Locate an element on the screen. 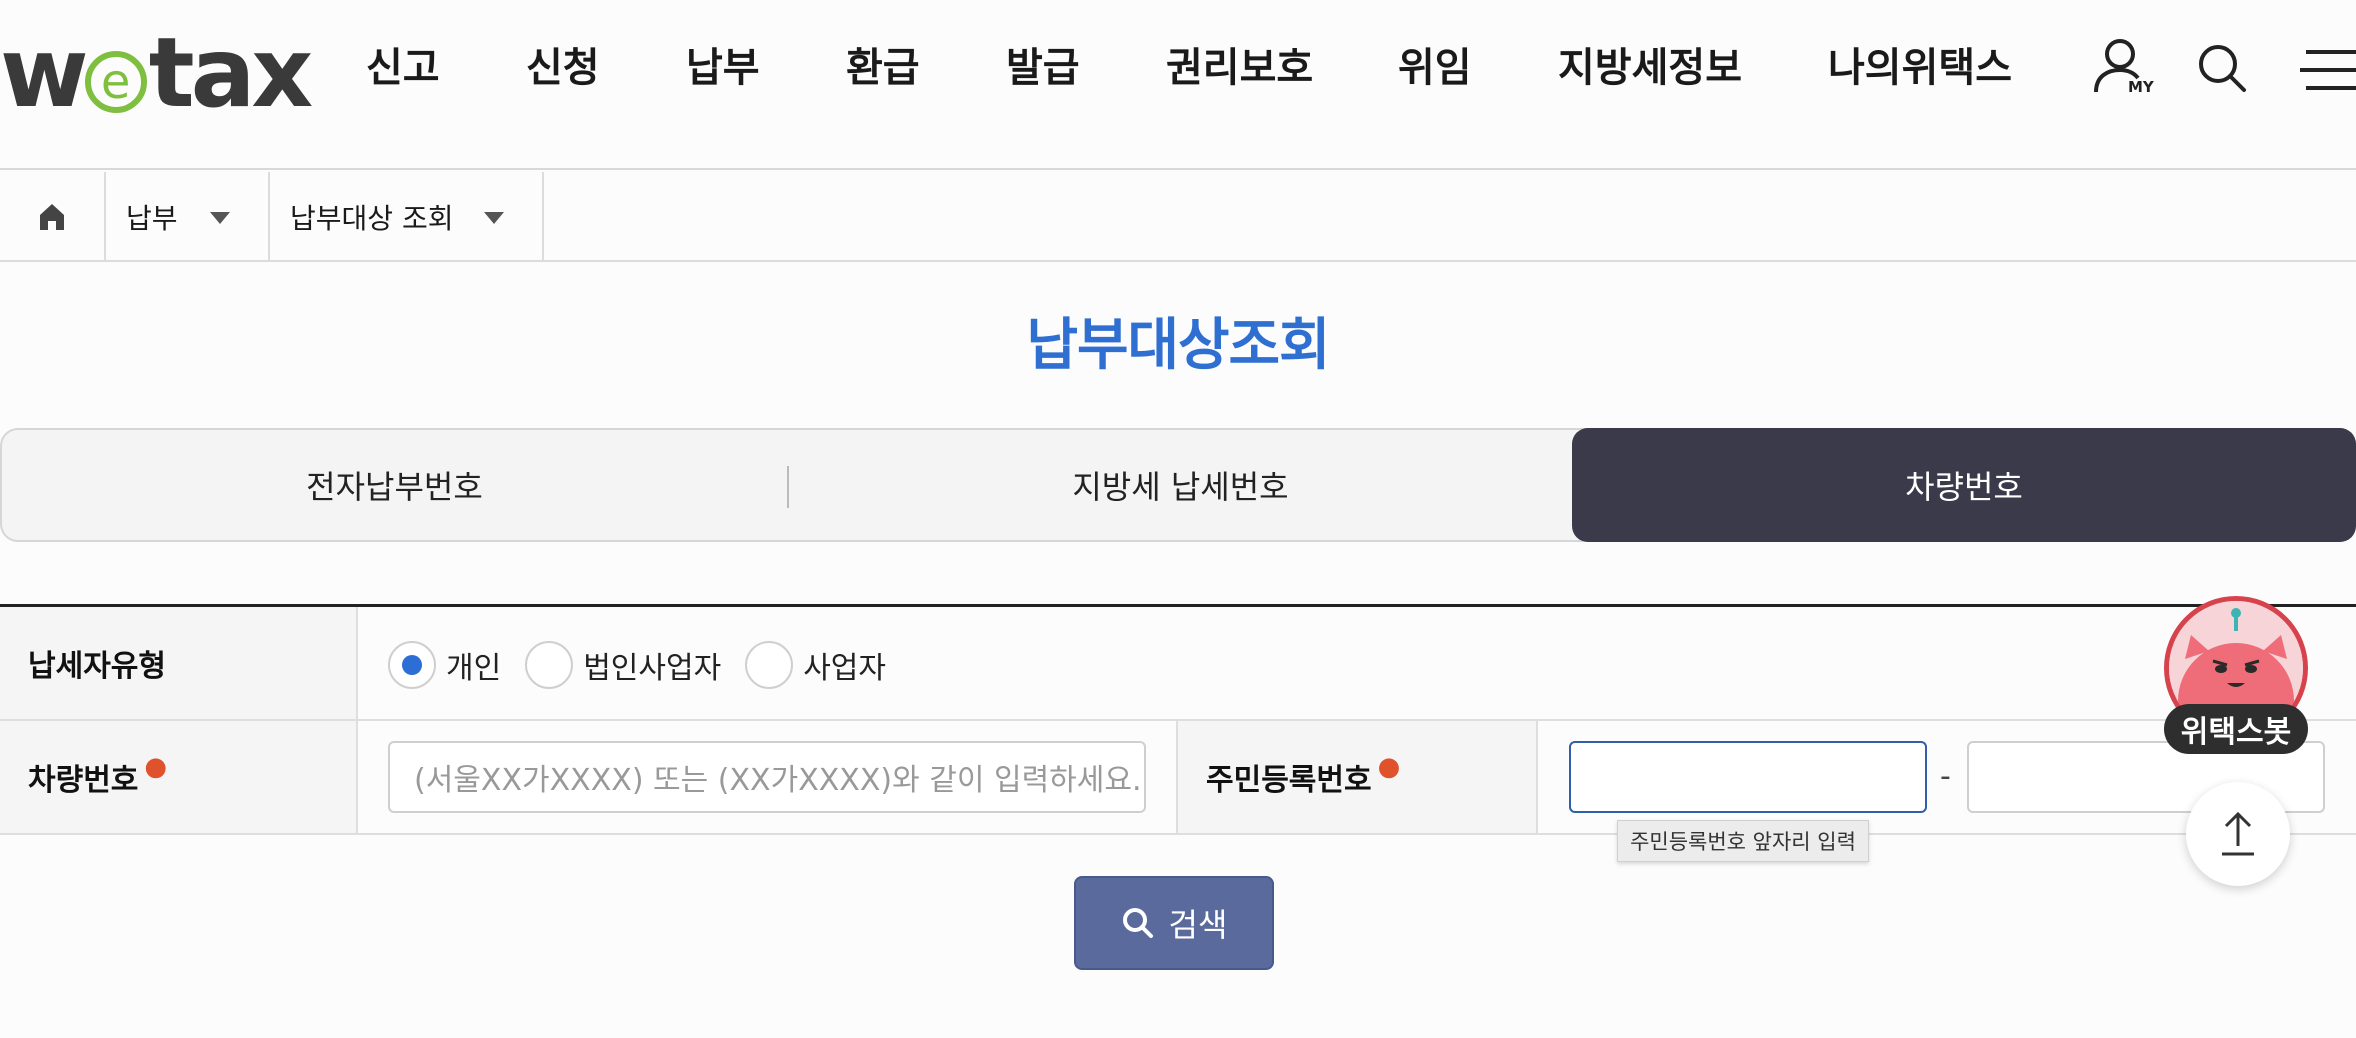 This screenshot has width=2356, height=1038. my-label: MY is located at coordinates (2141, 87).